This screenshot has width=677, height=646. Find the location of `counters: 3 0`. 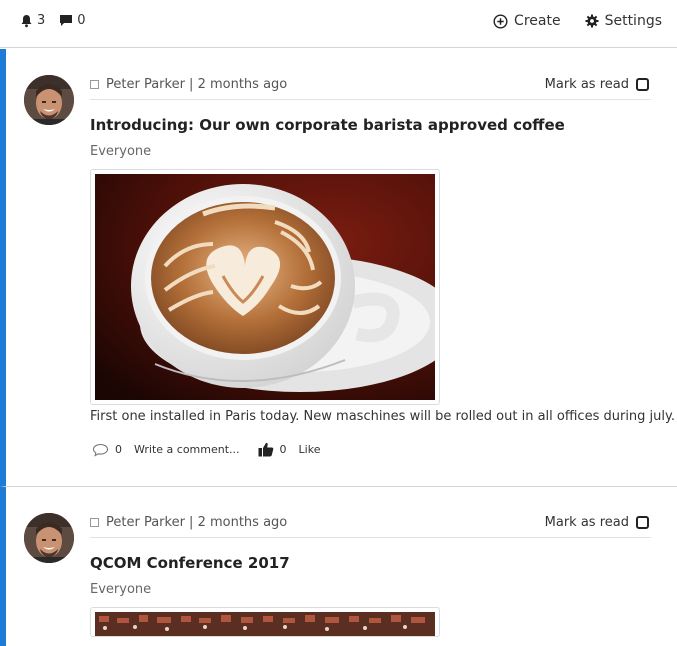

counters: 3 0 is located at coordinates (60, 20).